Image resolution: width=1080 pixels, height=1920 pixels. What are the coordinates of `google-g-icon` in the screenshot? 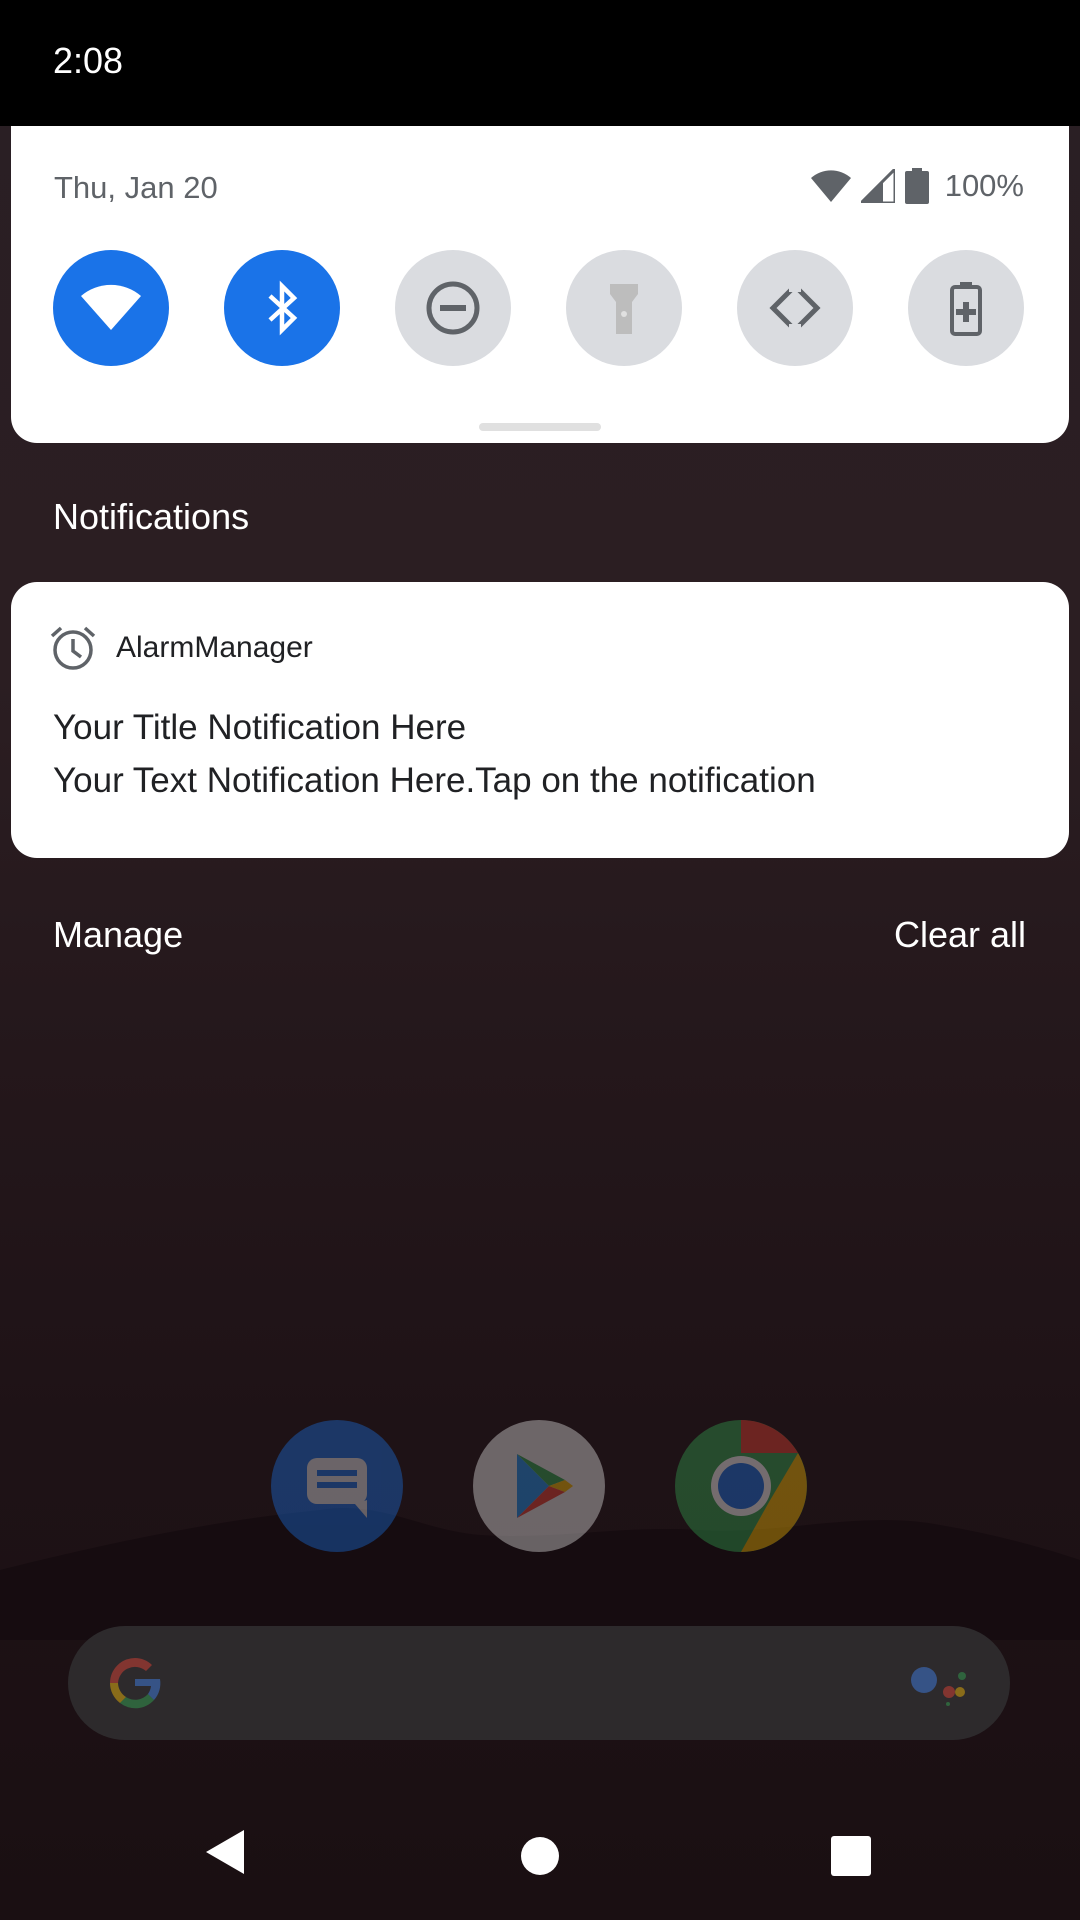 It's located at (135, 1683).